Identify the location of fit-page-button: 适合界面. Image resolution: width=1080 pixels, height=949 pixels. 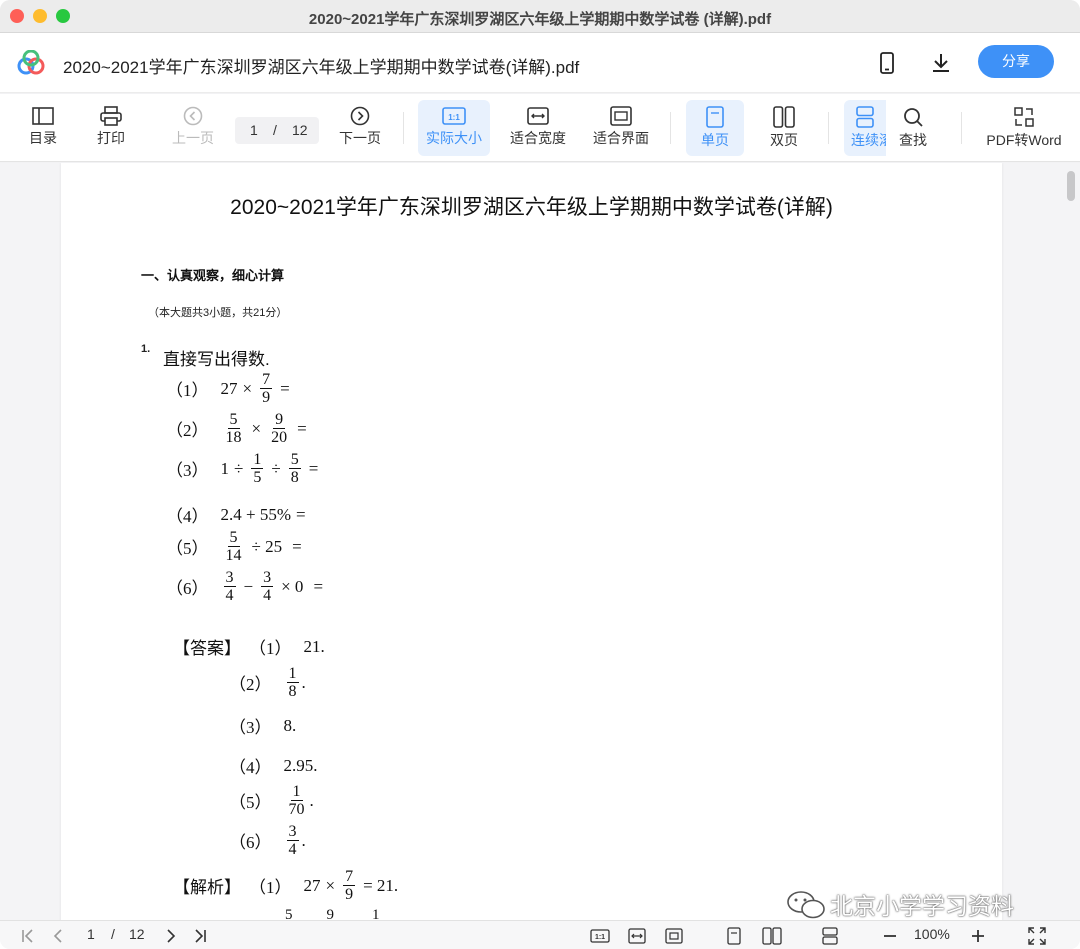
(621, 128).